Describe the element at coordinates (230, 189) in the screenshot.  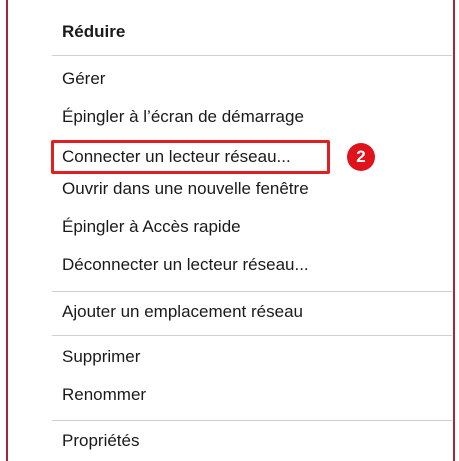
I see `menu-item-ouvrir-nouvelle-fenetre: Ouvrir dans une nouvelle fenêtre` at that location.